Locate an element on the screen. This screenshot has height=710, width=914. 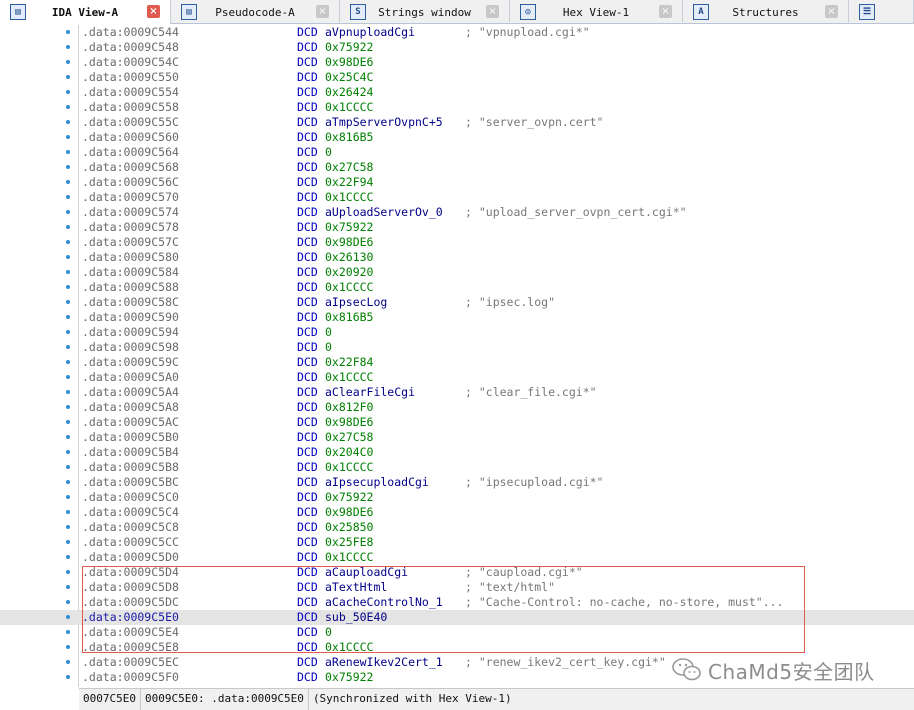
listing-row: .data:0009C58C DCD aIpsecLog ; "ipsec.log" is located at coordinates (457, 302).